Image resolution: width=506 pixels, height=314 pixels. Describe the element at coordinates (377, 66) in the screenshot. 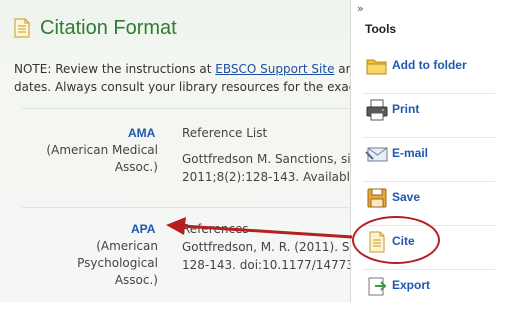

I see `folder-icon` at that location.